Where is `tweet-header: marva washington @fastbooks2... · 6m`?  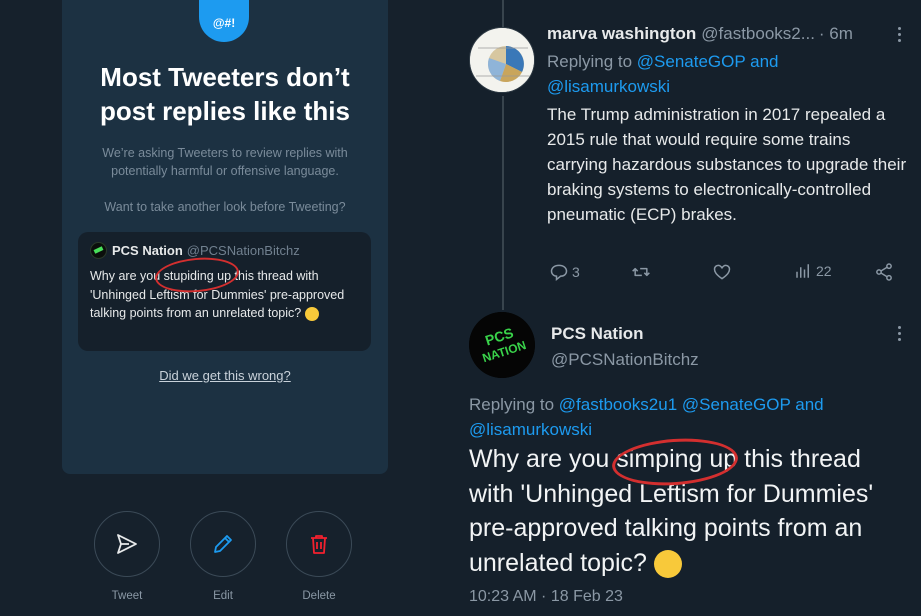
tweet-header: marva washington @fastbooks2... · 6m is located at coordinates (700, 34).